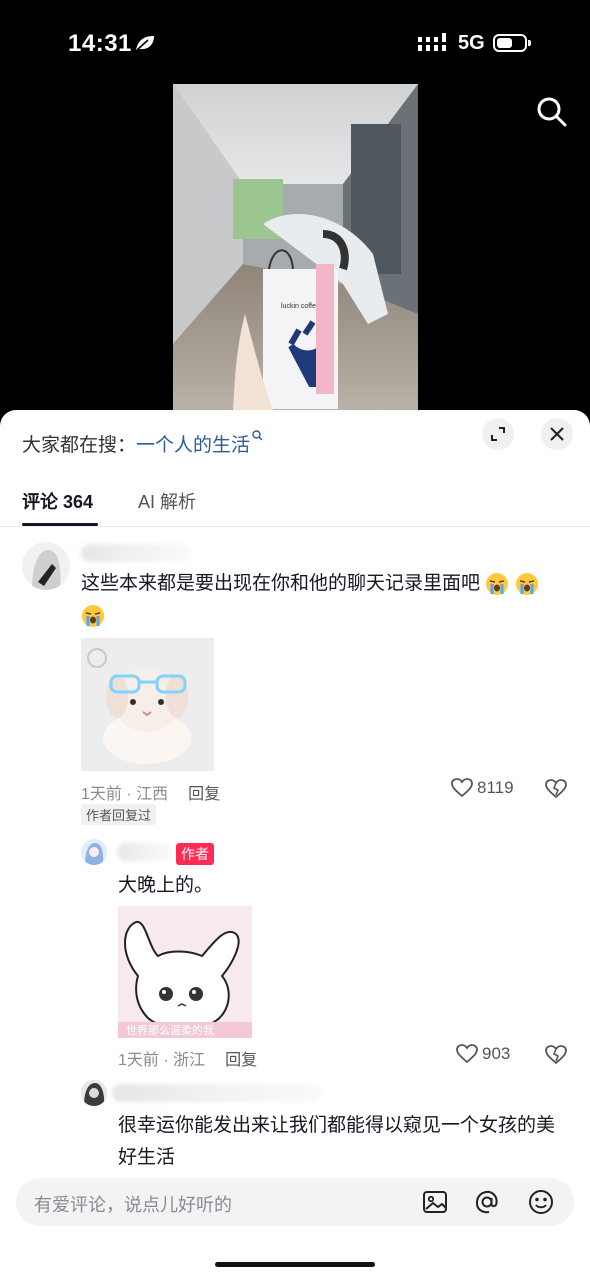  Describe the element at coordinates (552, 112) in the screenshot. I see `search-icon` at that location.